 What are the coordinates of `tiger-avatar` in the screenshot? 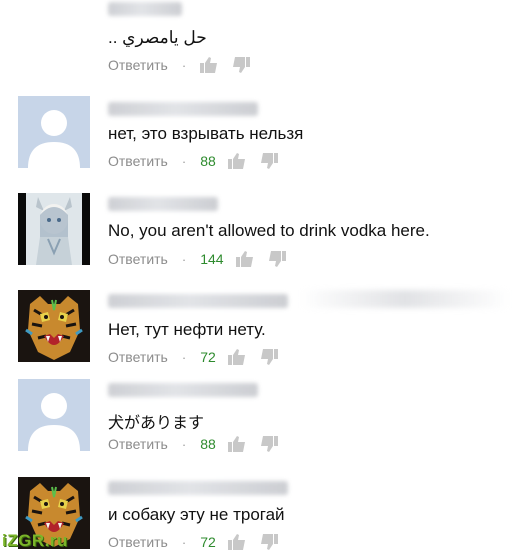 It's located at (54, 326).